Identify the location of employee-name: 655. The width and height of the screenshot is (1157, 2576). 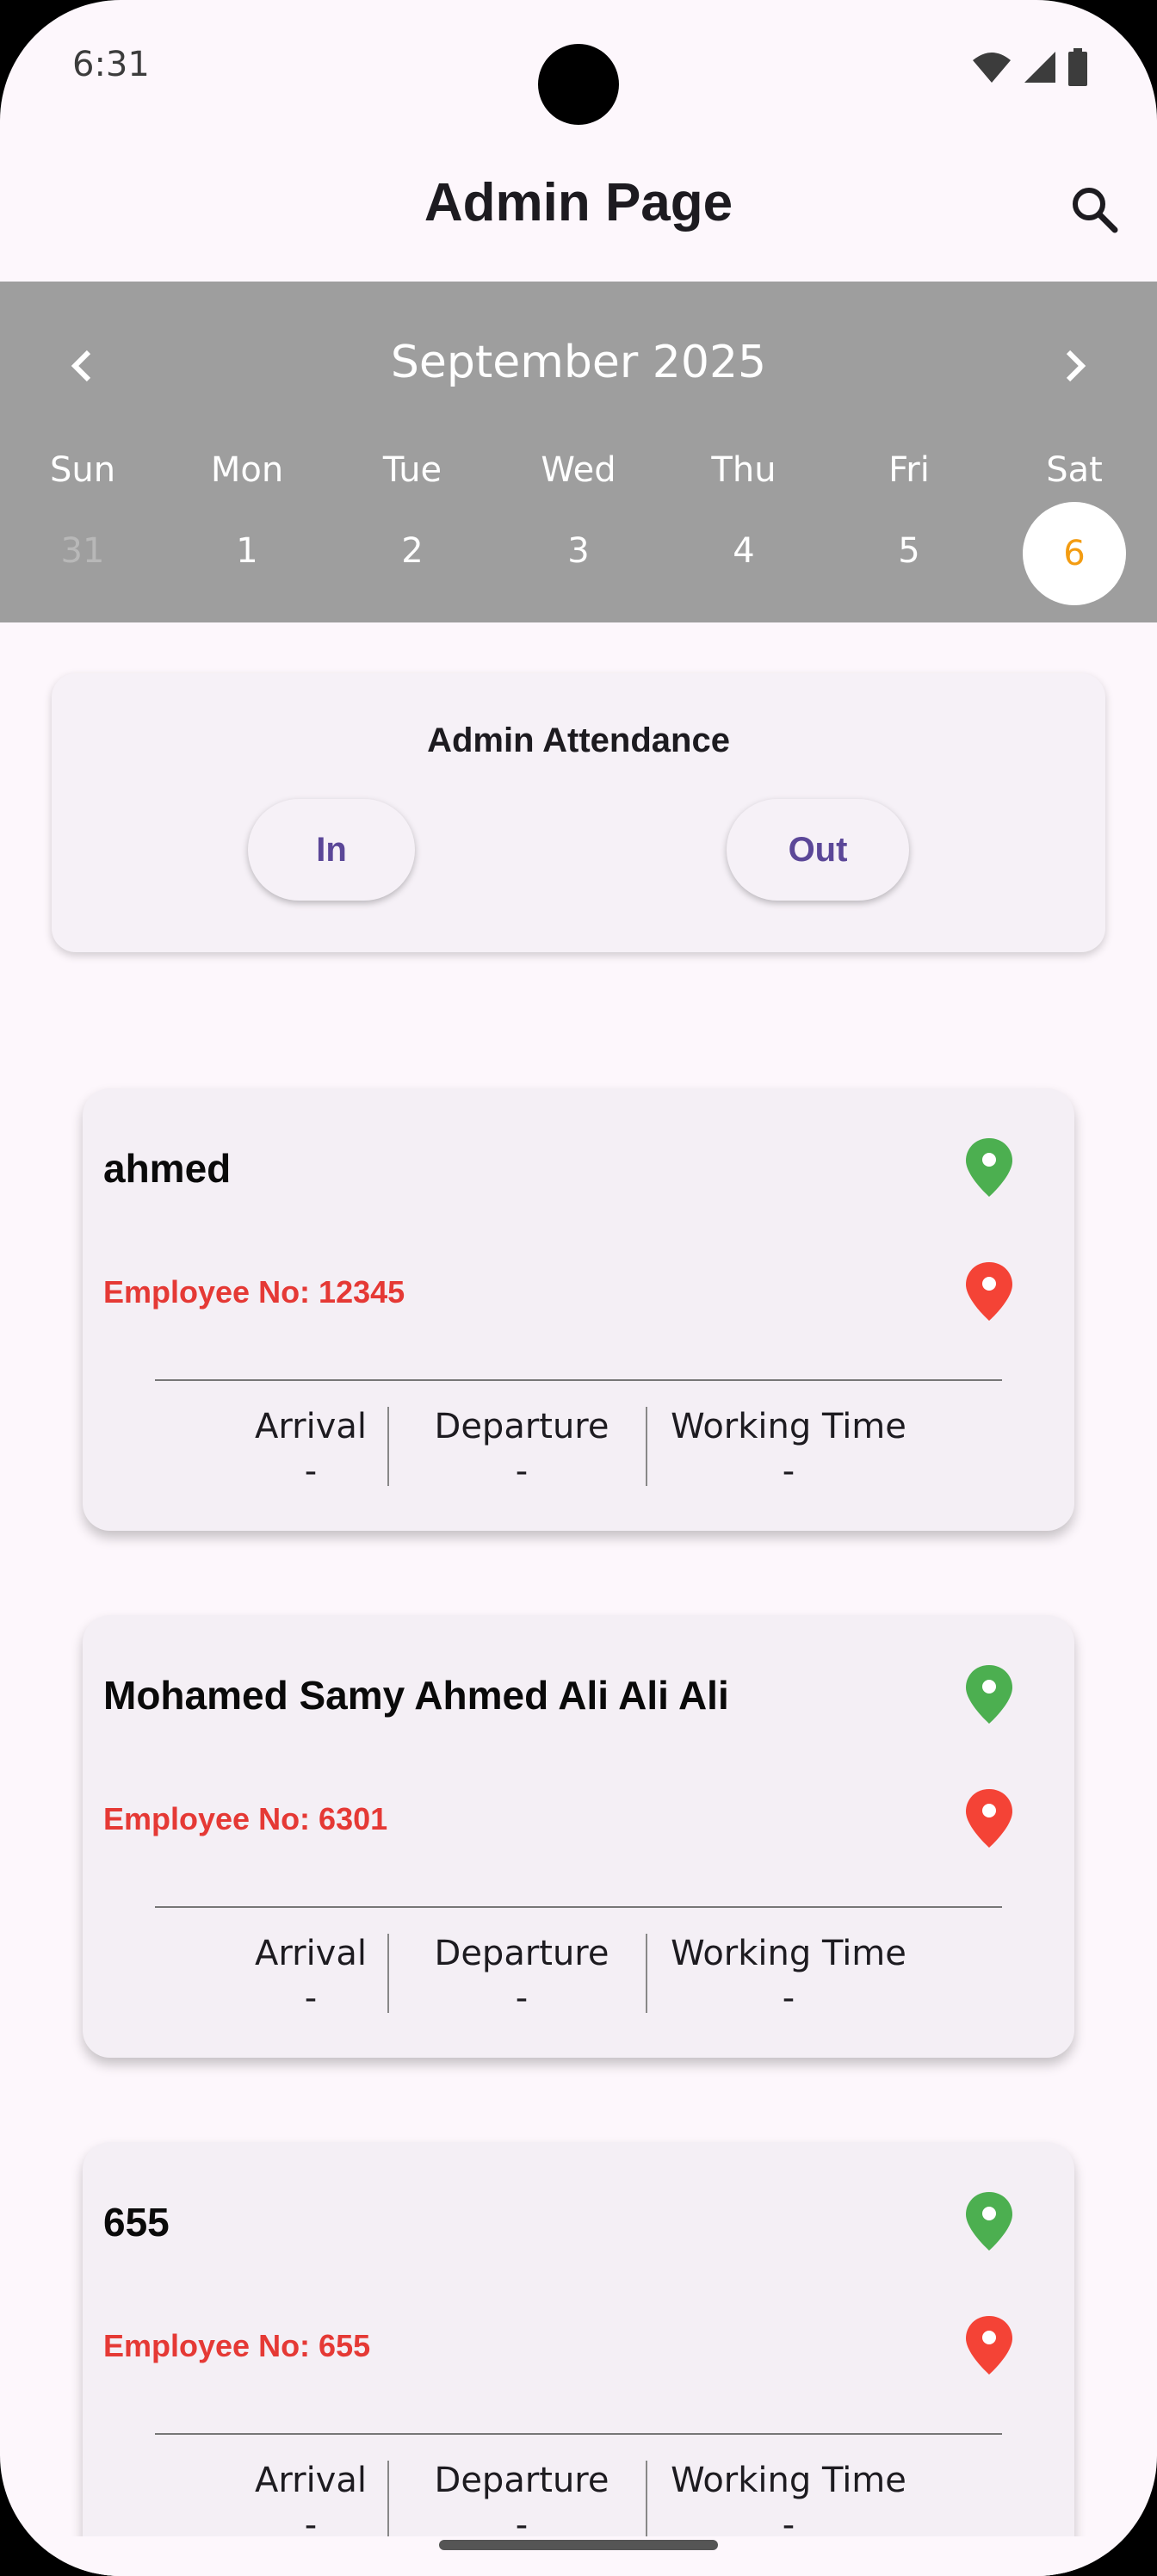
(137, 2222).